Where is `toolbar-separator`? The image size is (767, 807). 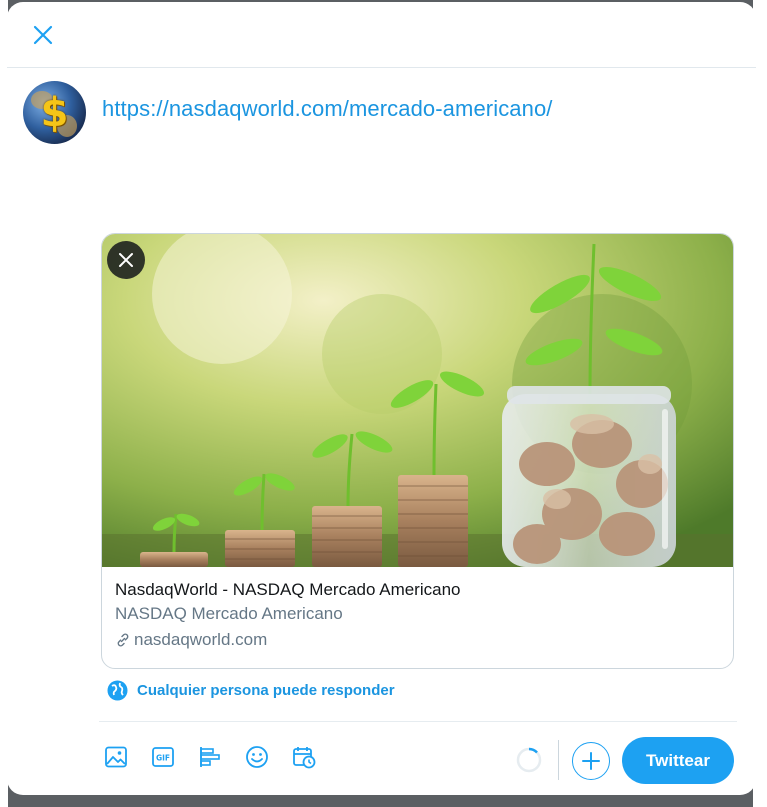
toolbar-separator is located at coordinates (558, 760).